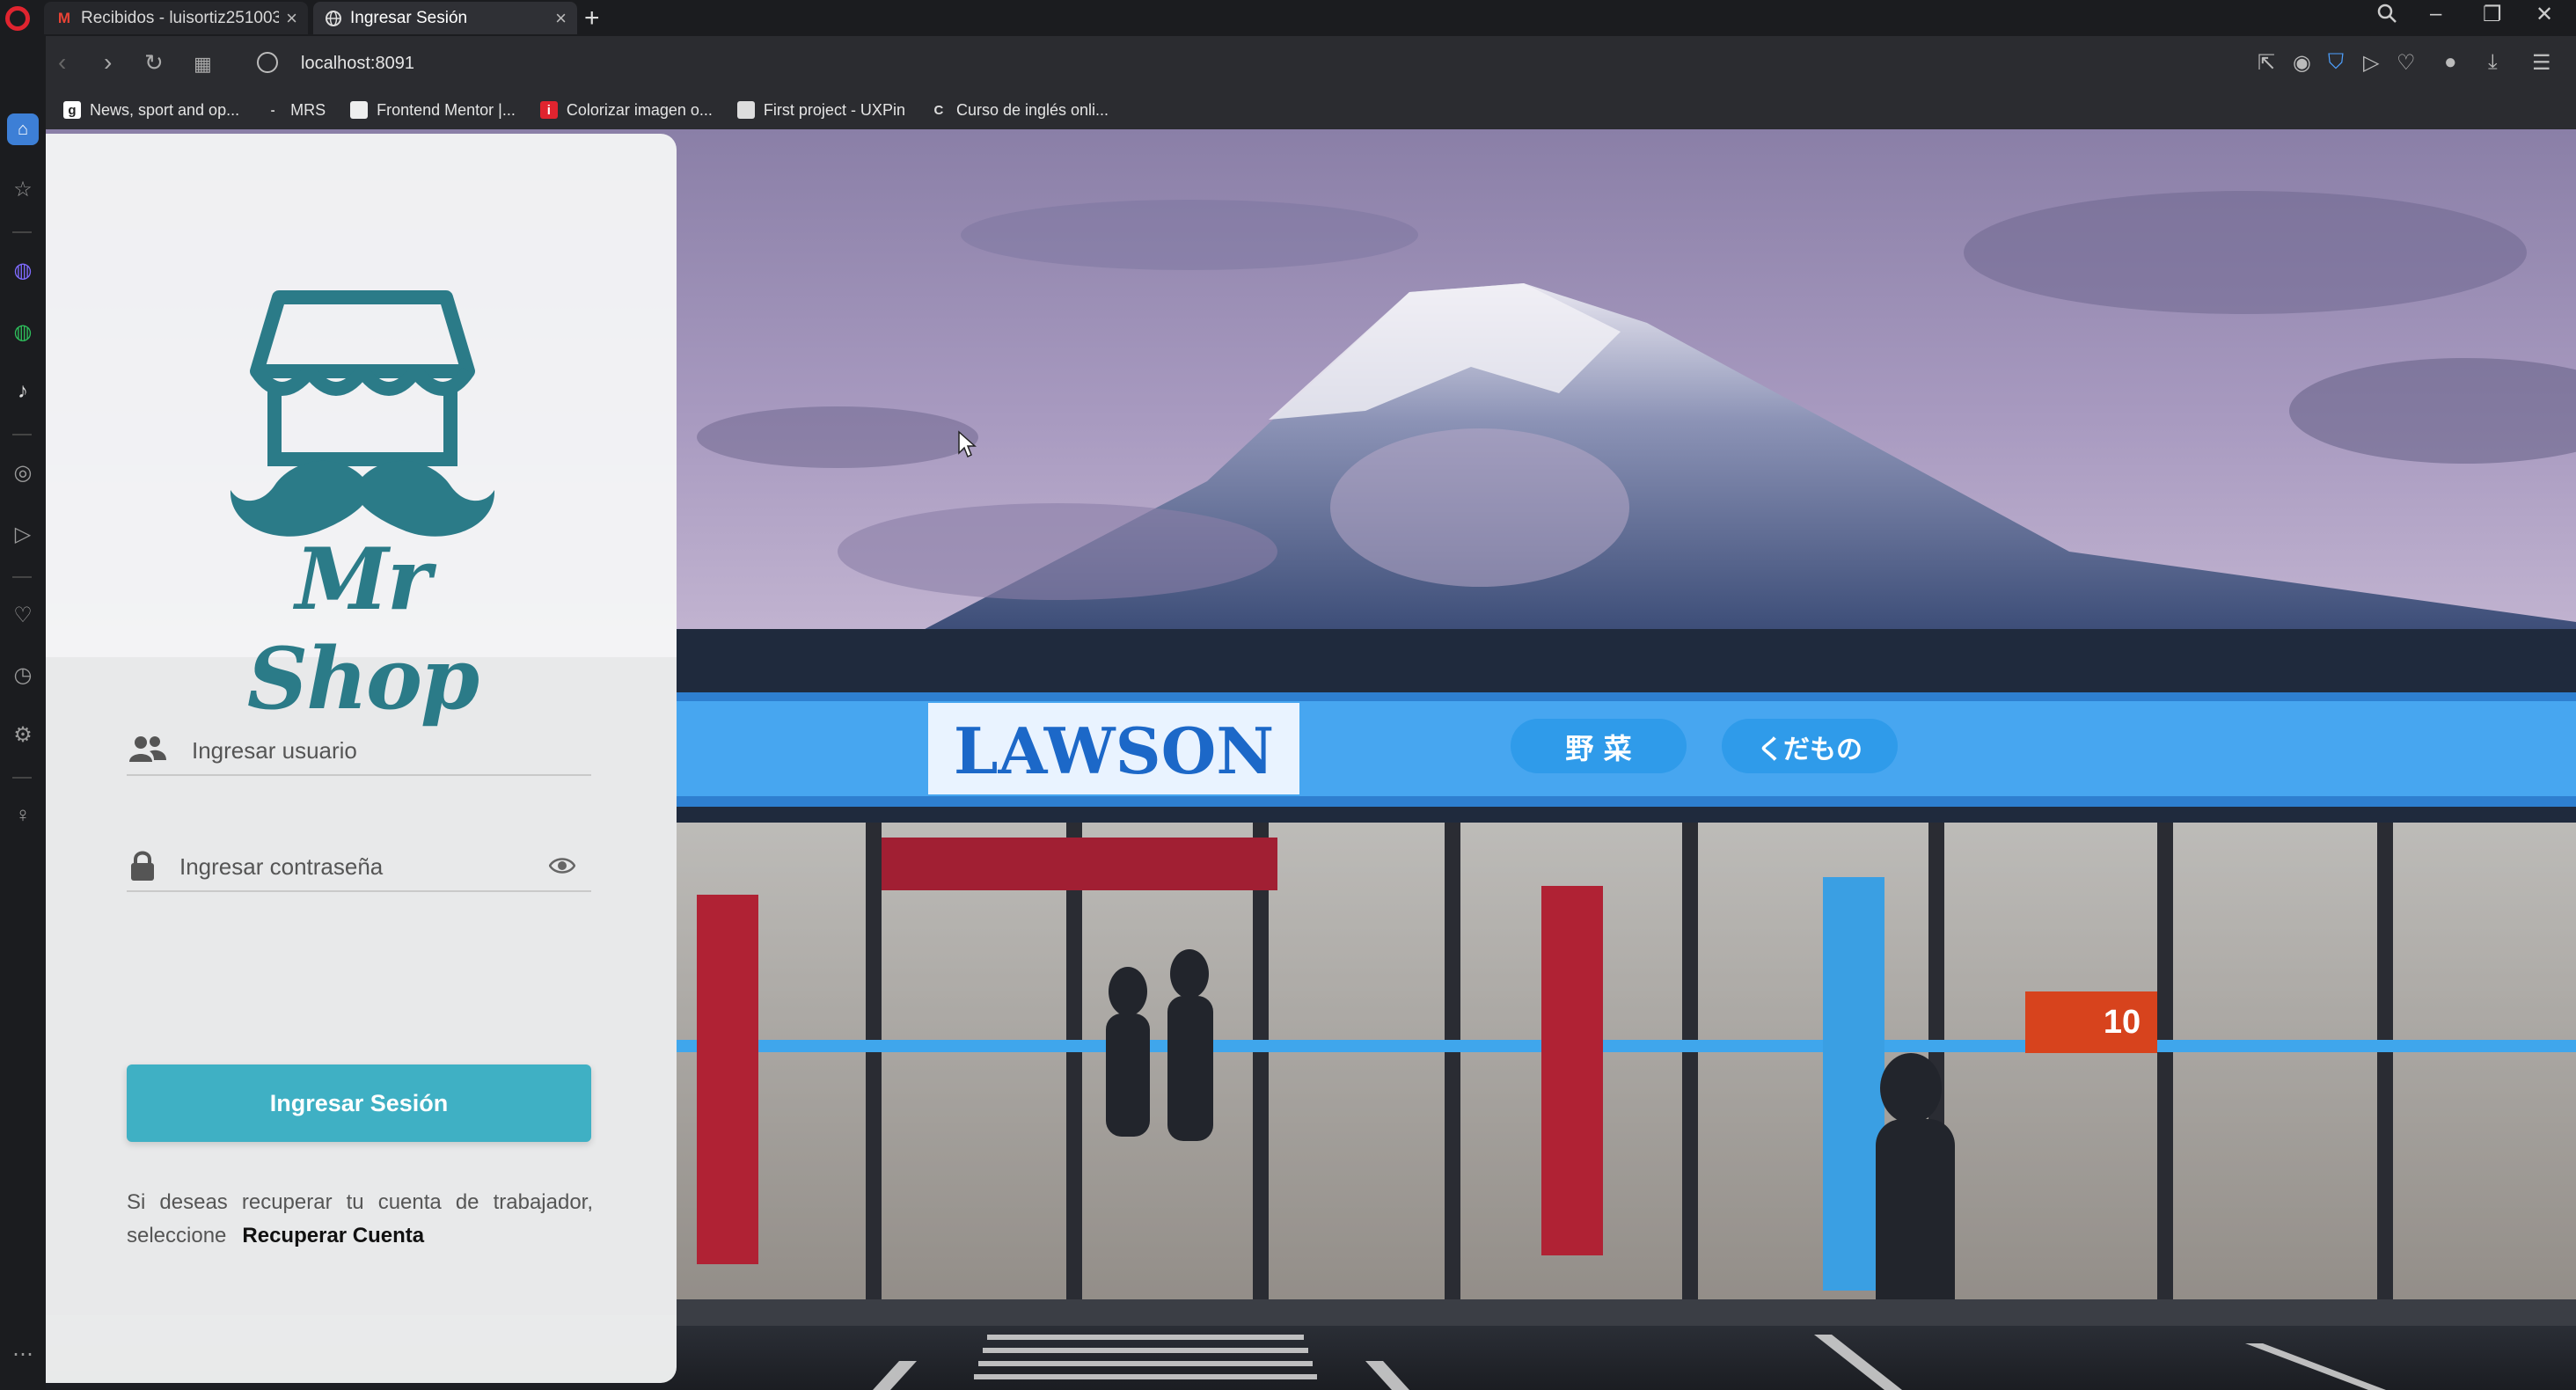 This screenshot has height=1390, width=2576. Describe the element at coordinates (23, 675) in the screenshot. I see `history-icon: ◷` at that location.